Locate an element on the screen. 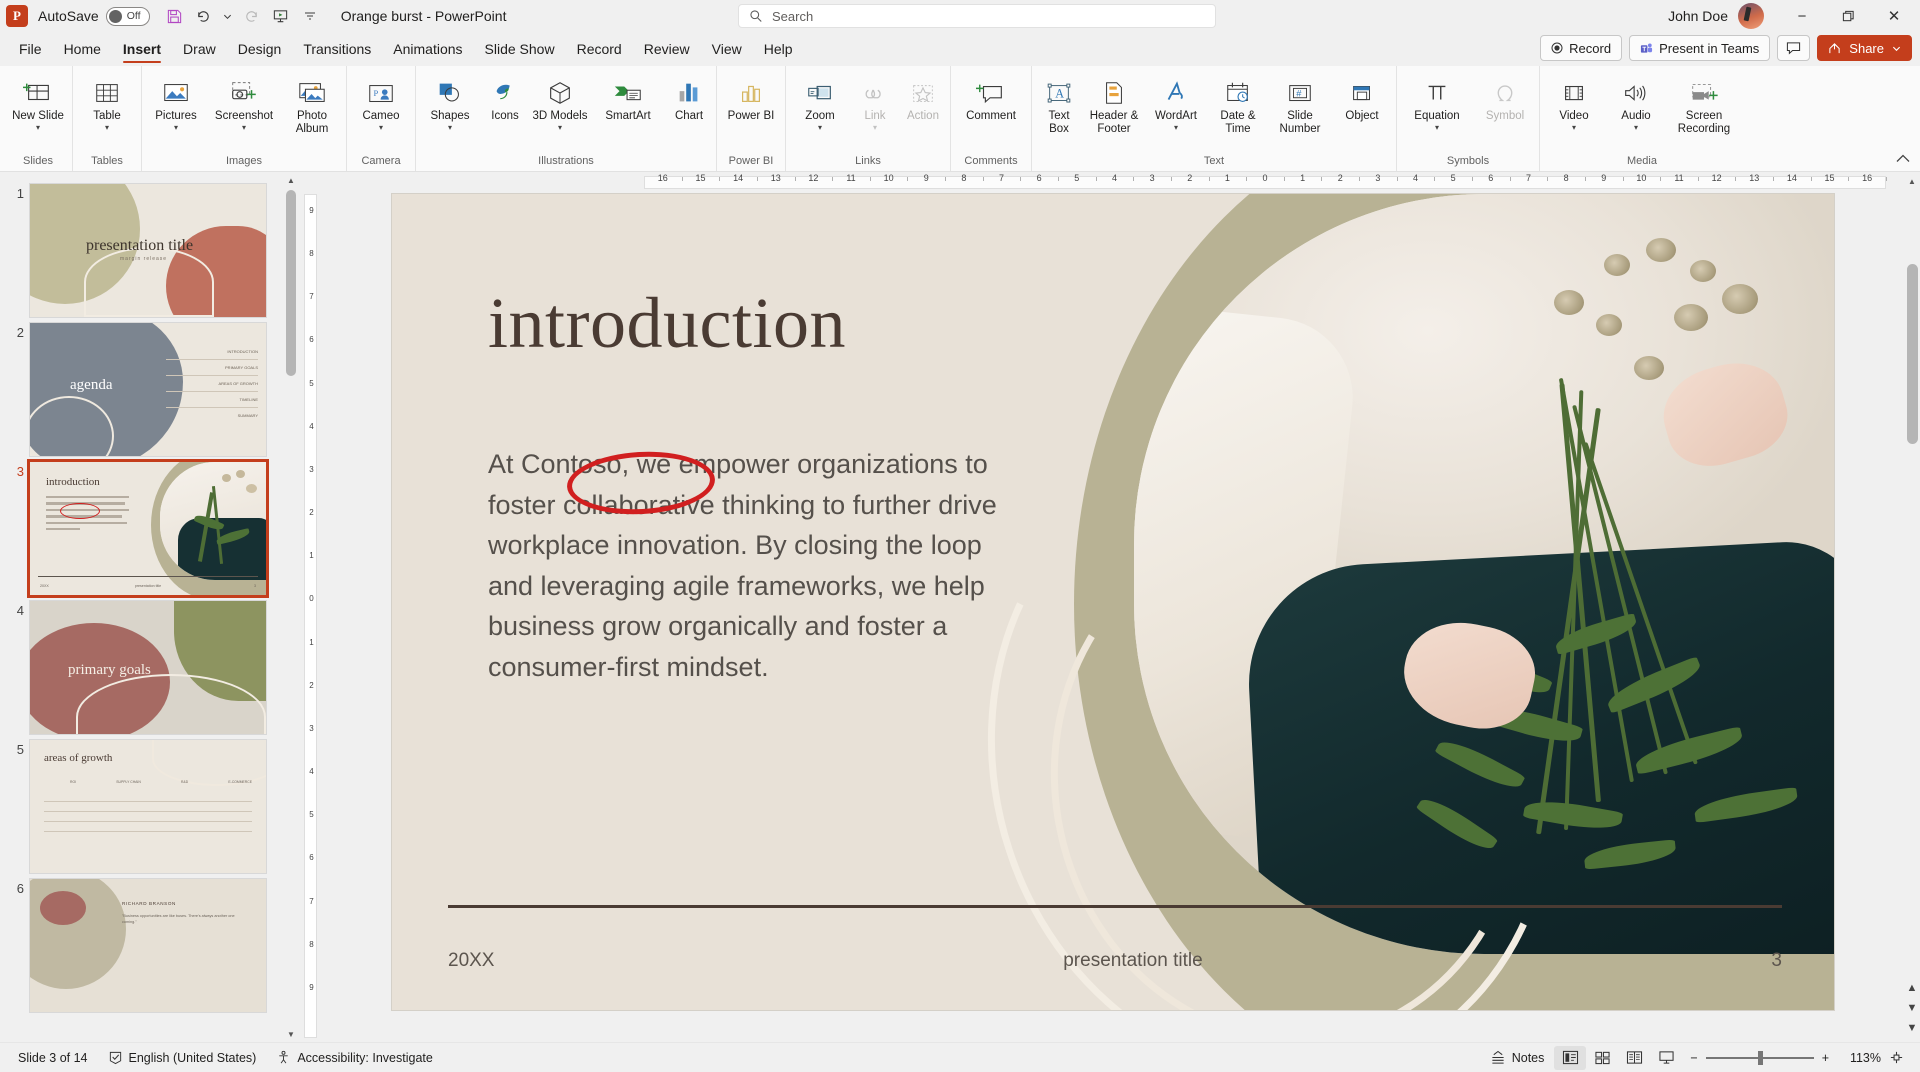  slide-show-button is located at coordinates (1666, 1058).